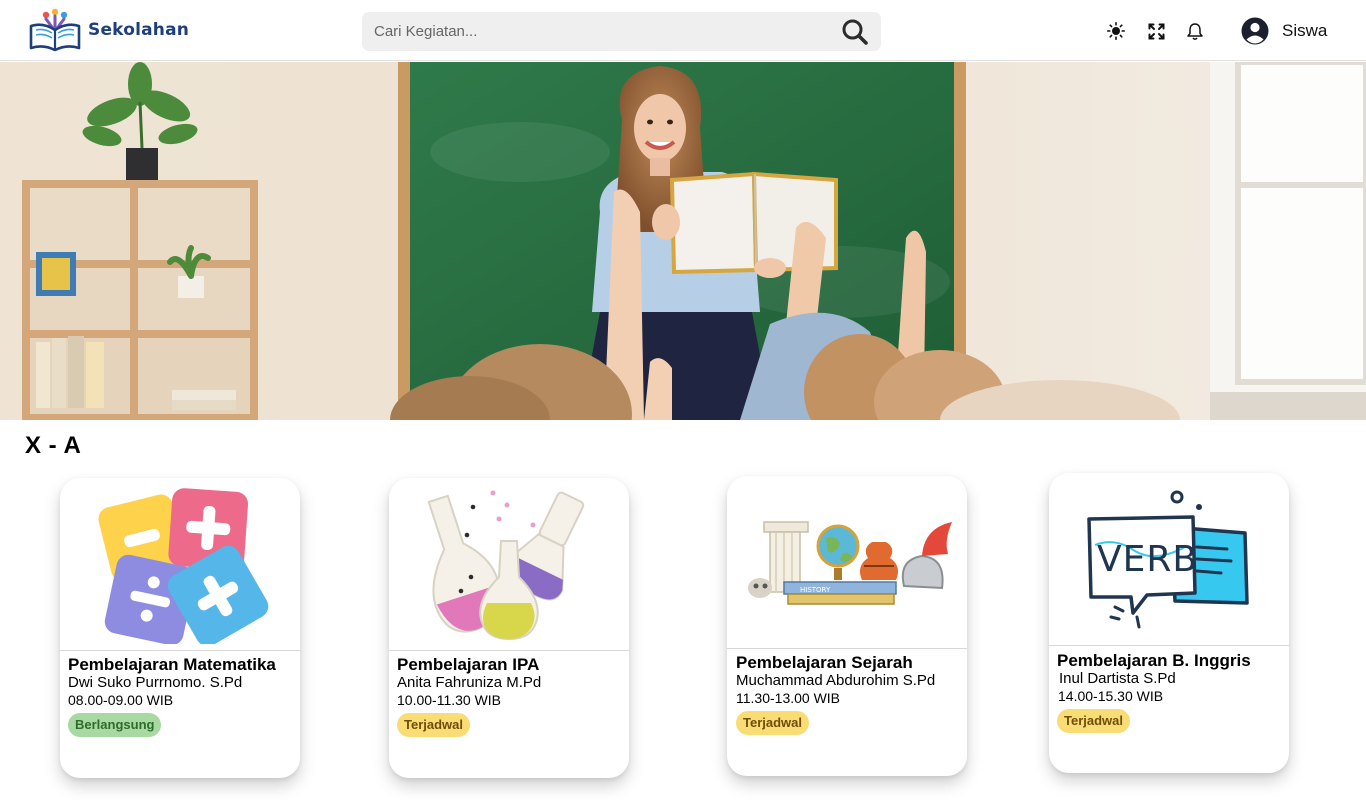  I want to click on course-time: 11.30-13.00 WIB, so click(788, 698).